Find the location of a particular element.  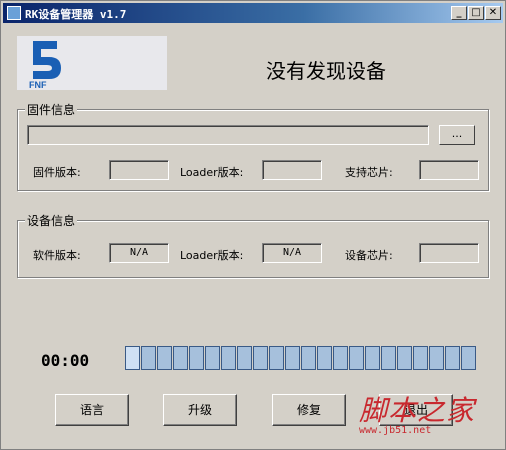

progress-bar is located at coordinates (301, 359).